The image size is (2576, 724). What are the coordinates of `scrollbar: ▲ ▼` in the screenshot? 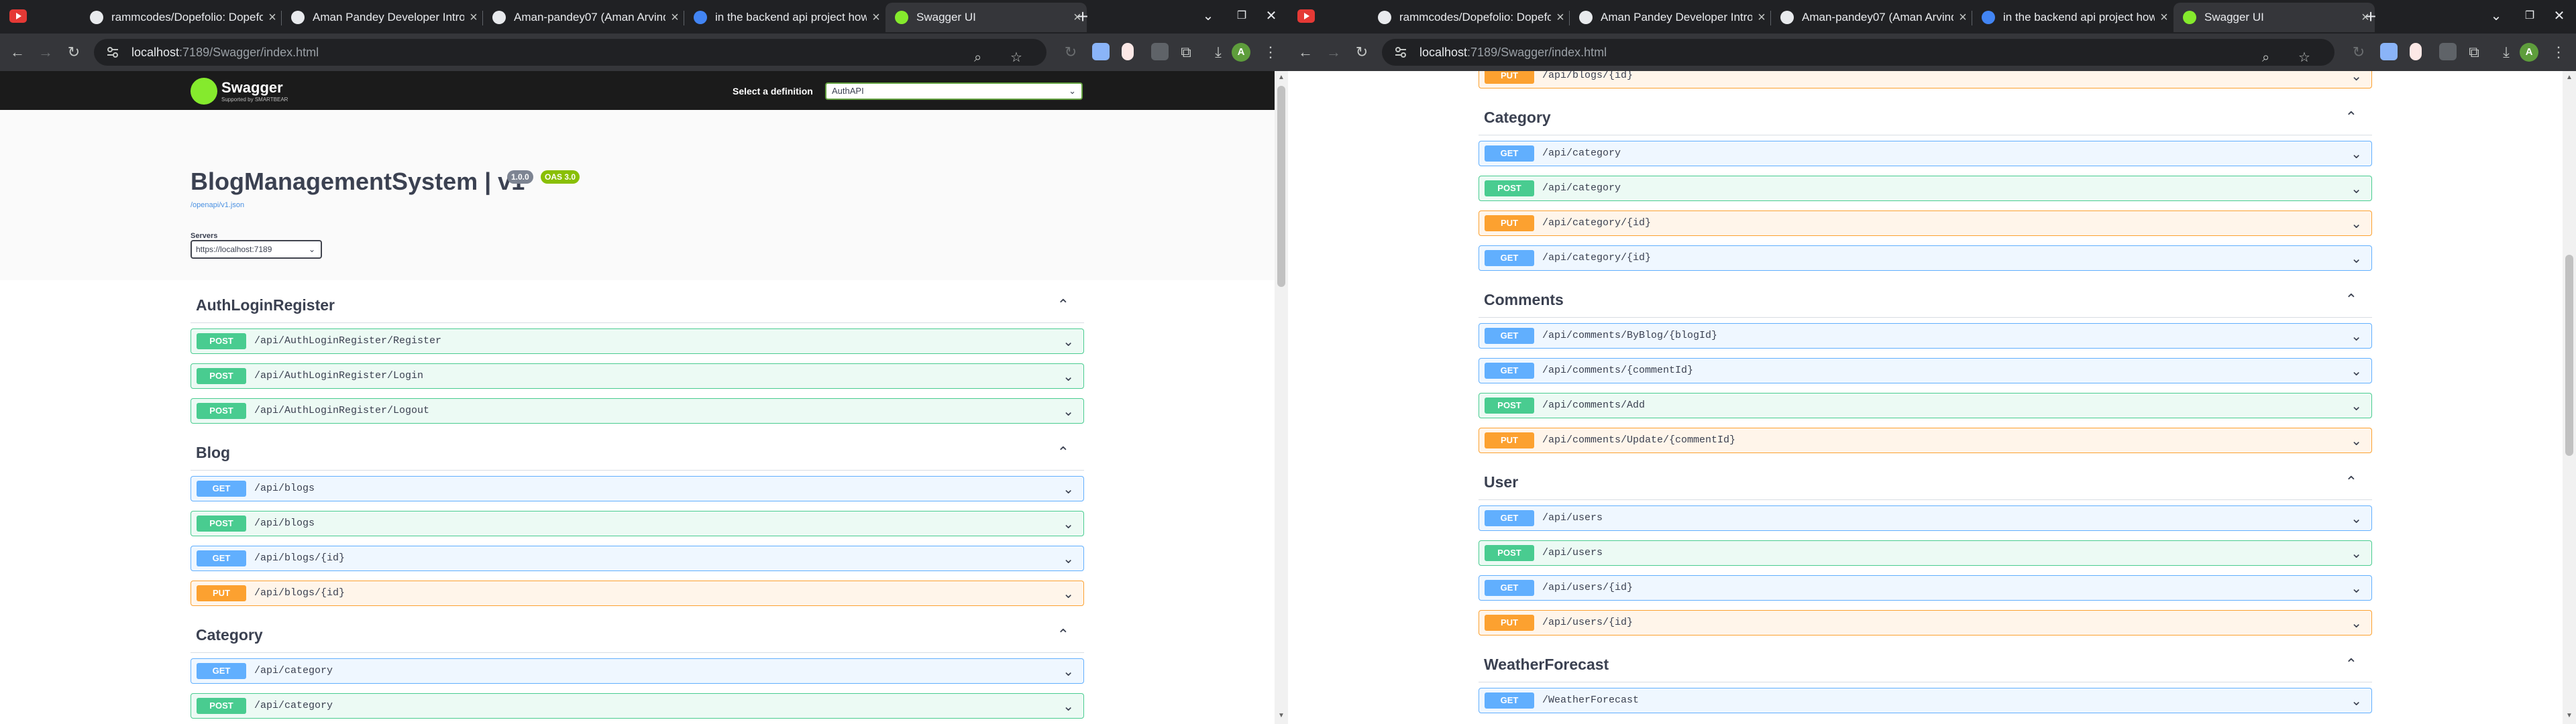 It's located at (1281, 397).